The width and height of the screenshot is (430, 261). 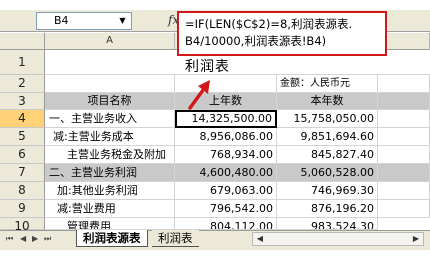 What do you see at coordinates (207, 67) in the screenshot?
I see `sheet-title: 利润表` at bounding box center [207, 67].